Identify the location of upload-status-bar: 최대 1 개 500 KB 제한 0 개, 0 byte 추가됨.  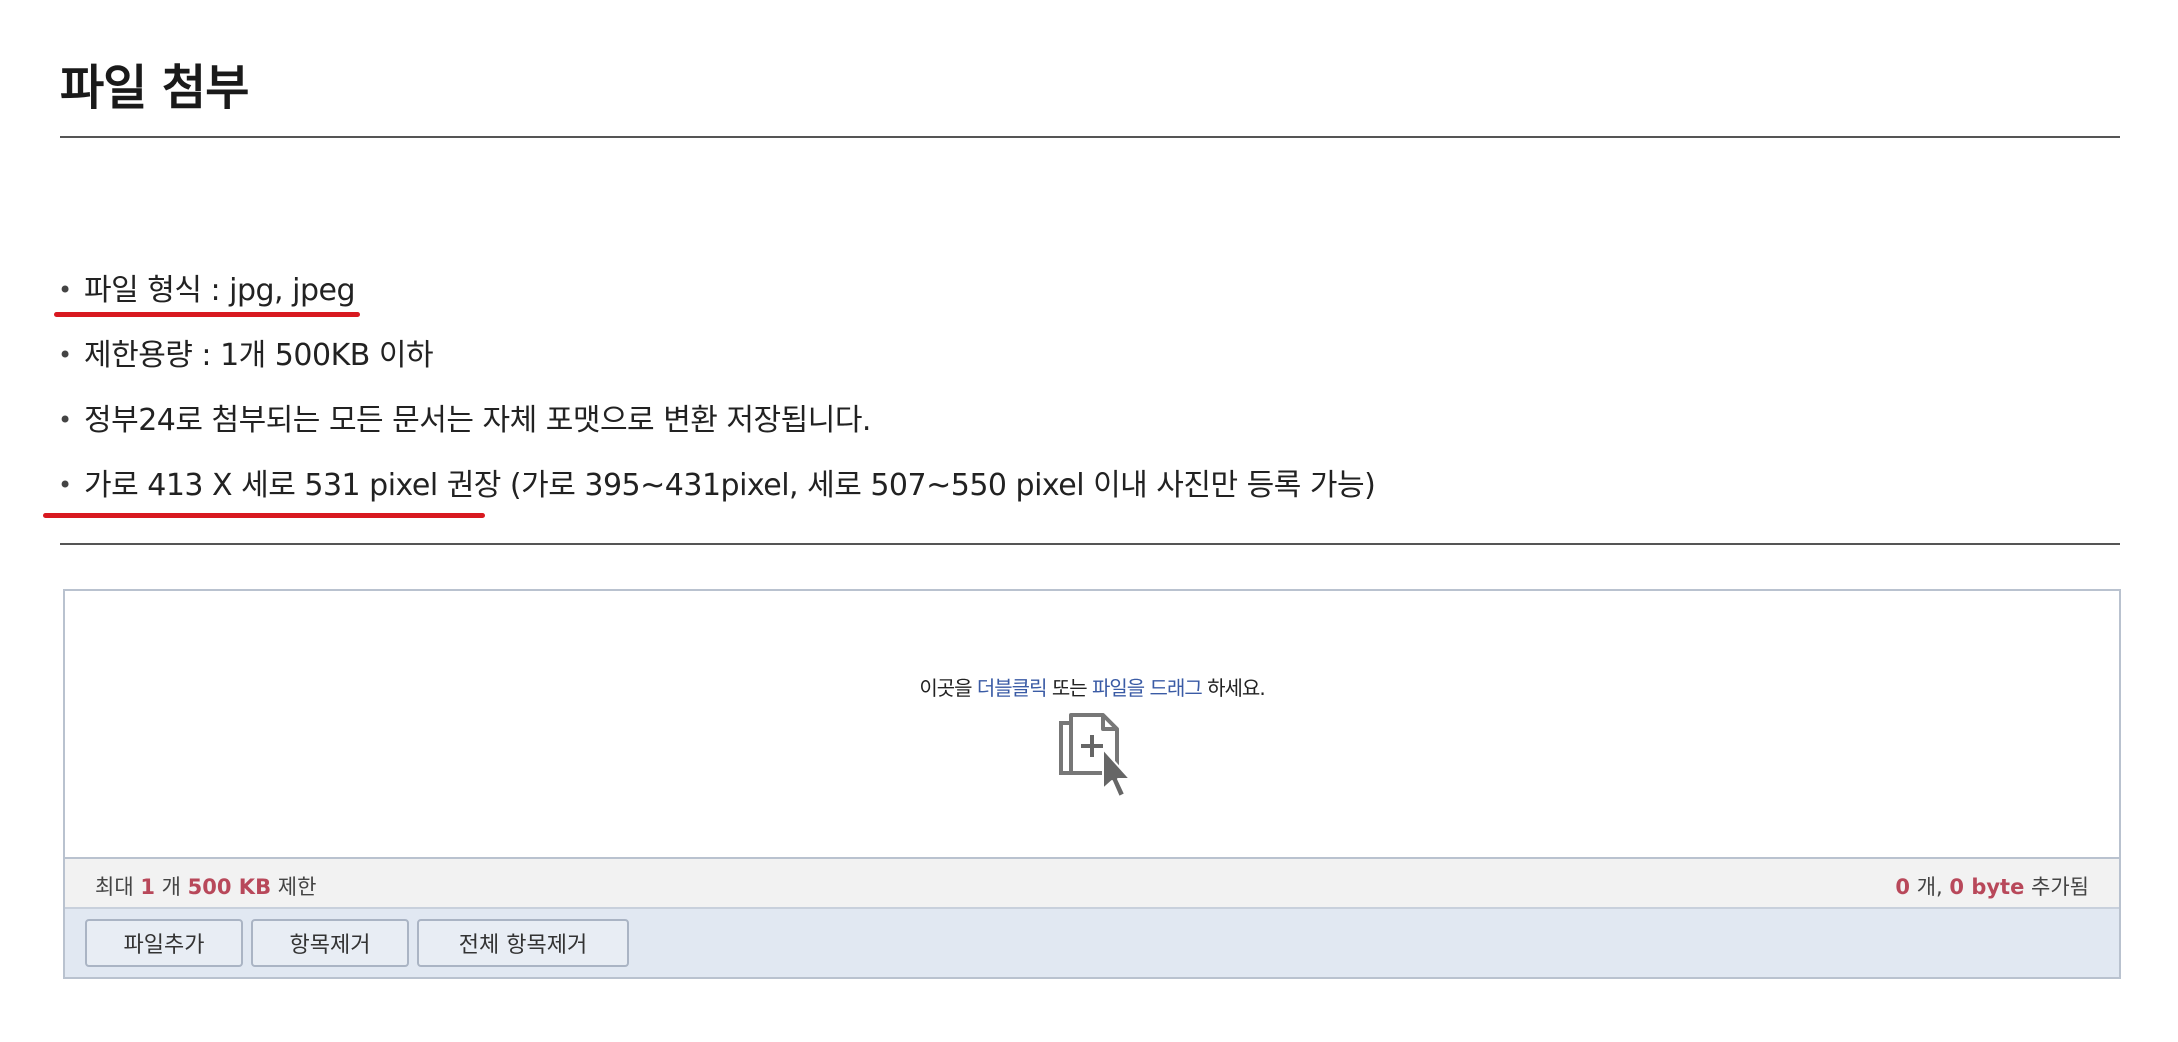
(1092, 884).